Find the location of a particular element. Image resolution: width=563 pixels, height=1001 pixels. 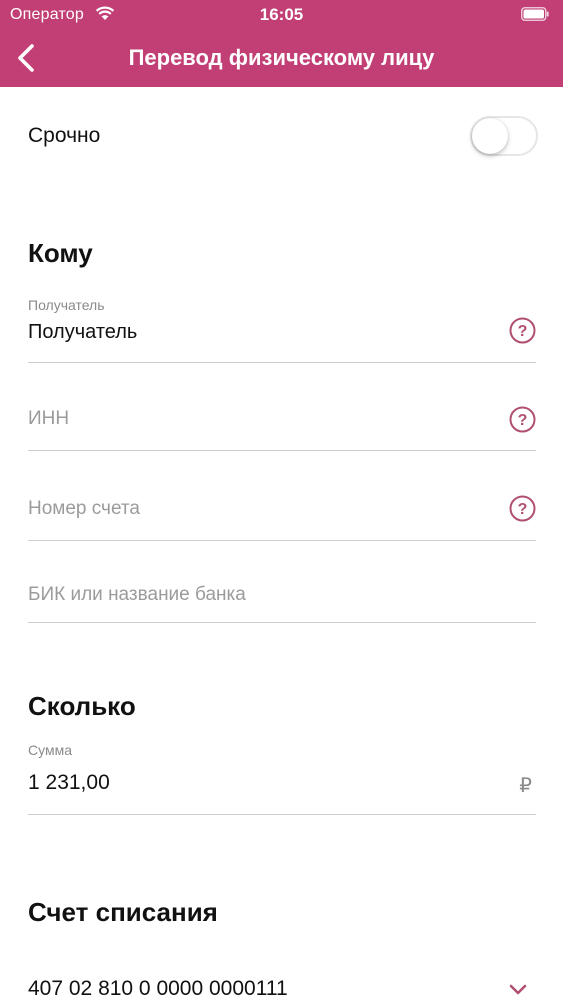

urgent-label: Срочно is located at coordinates (64, 135).